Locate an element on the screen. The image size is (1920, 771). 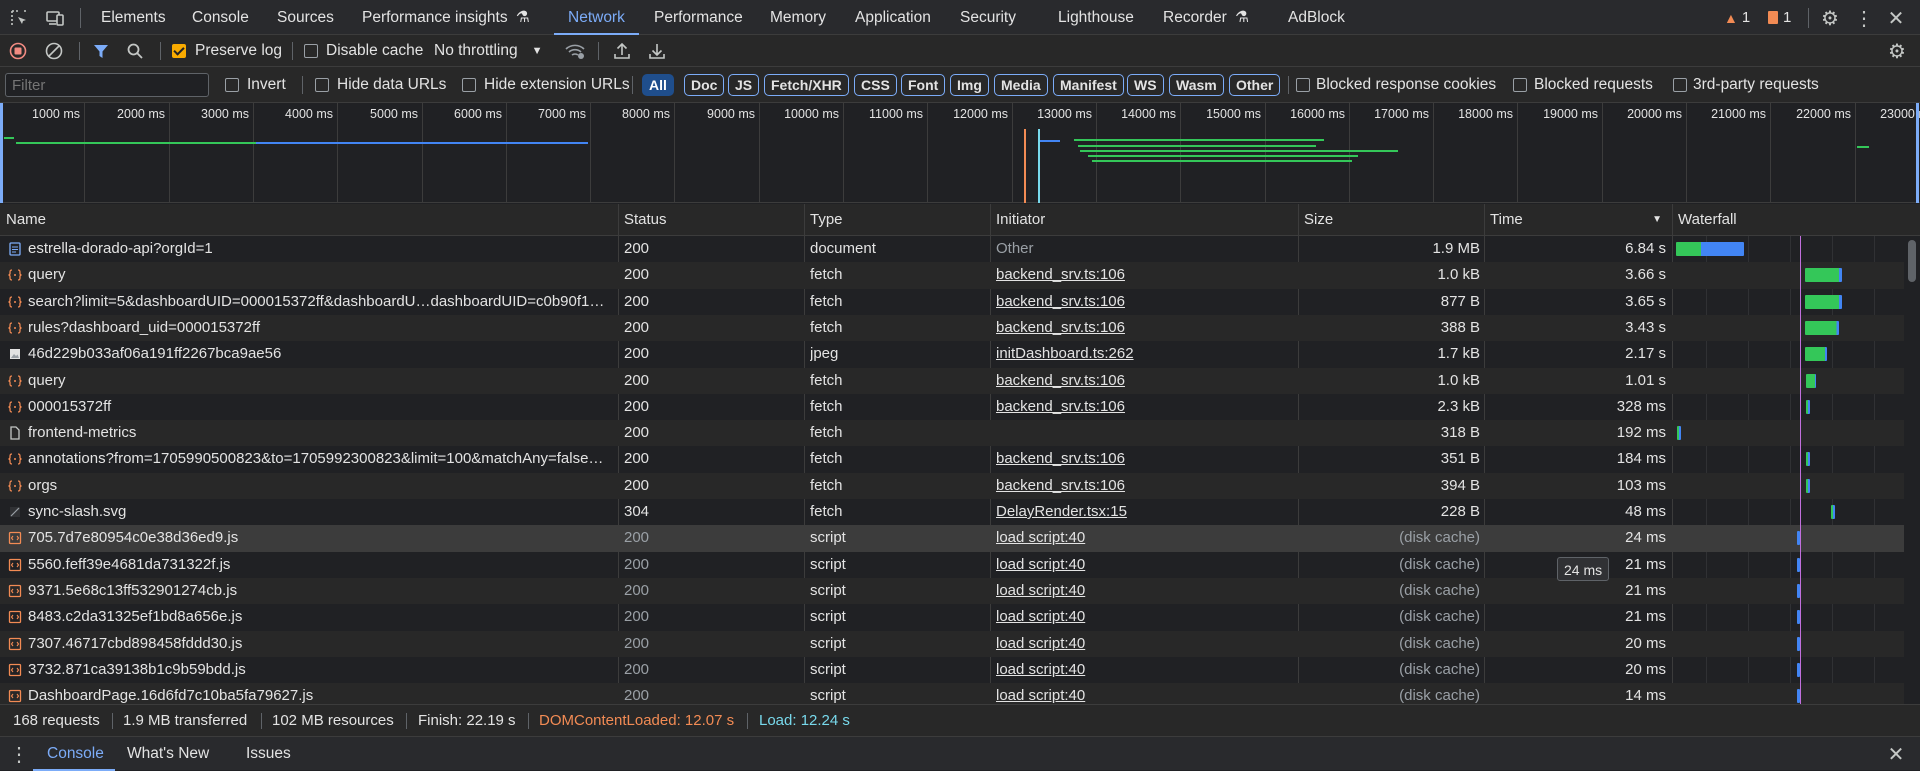
scrollbar-thumb is located at coordinates (1912, 261).